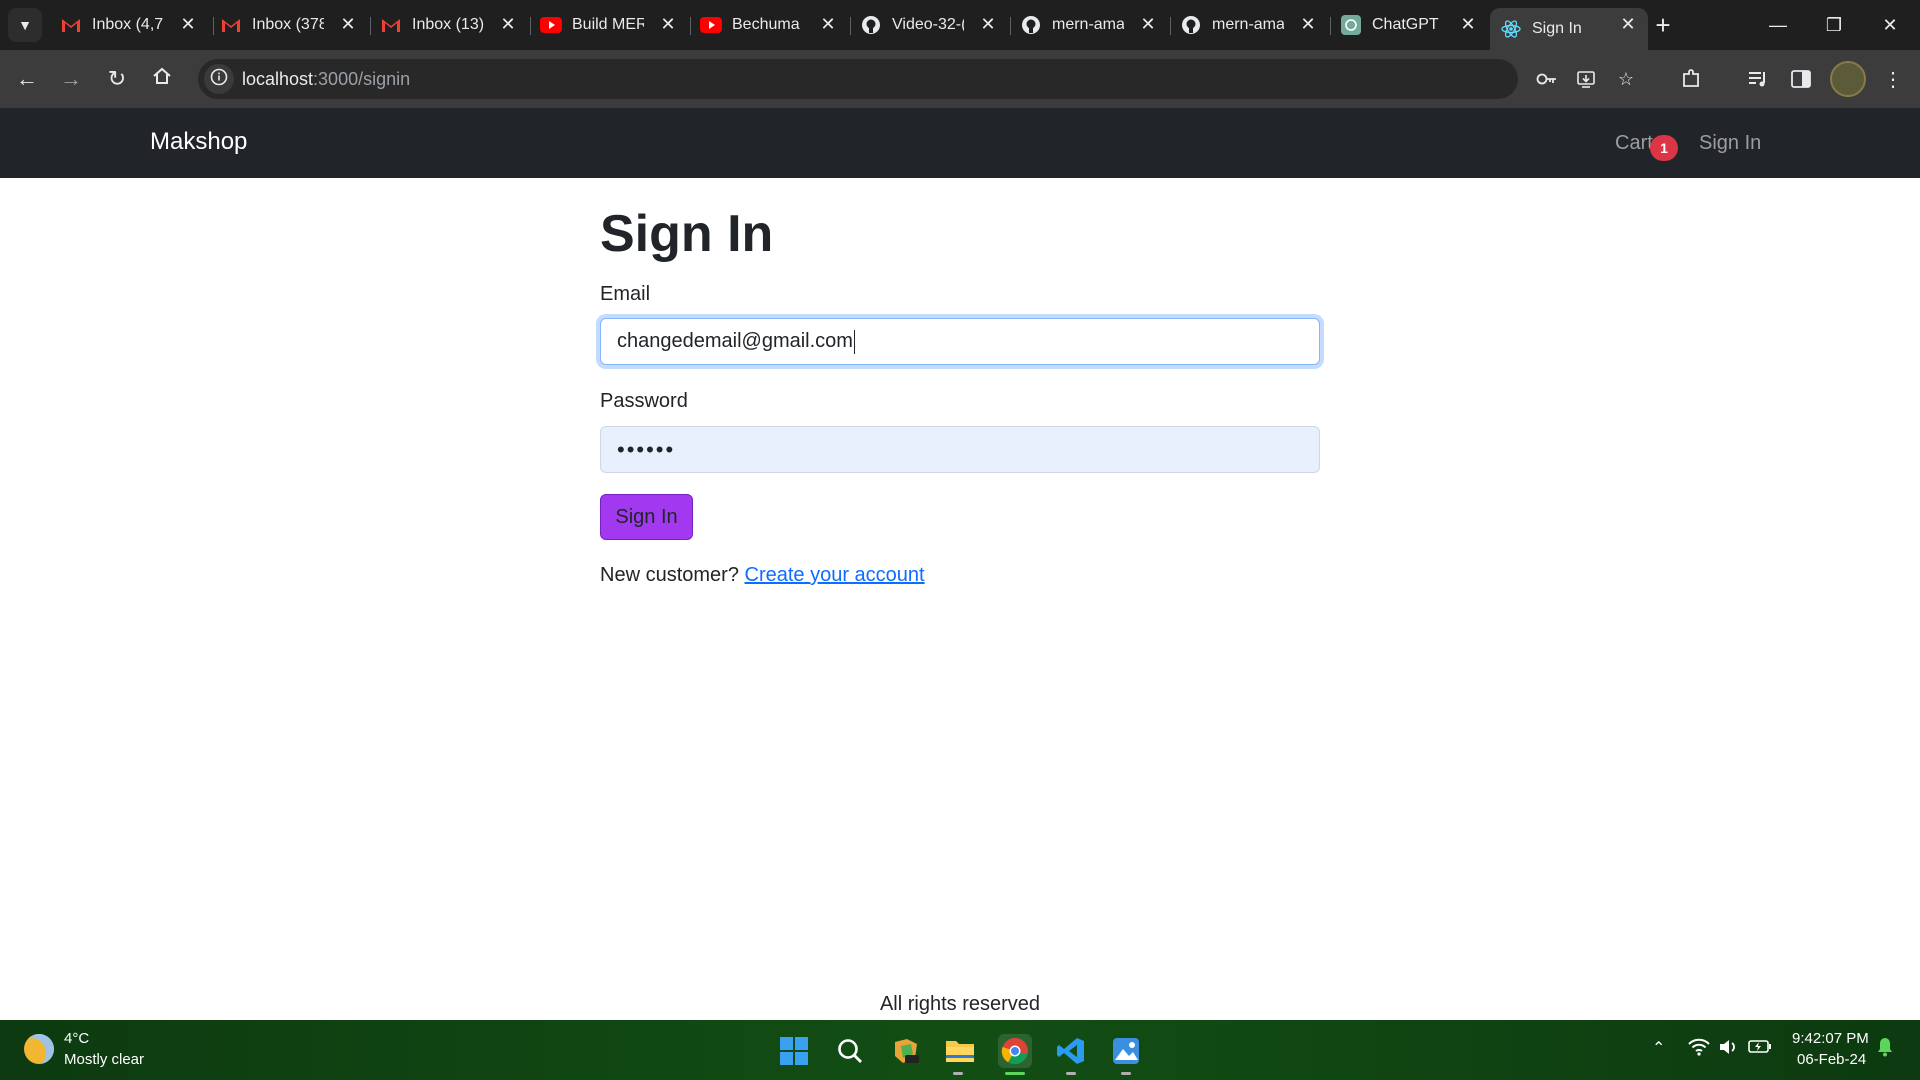  What do you see at coordinates (1586, 79) in the screenshot?
I see `install-app-icon` at bounding box center [1586, 79].